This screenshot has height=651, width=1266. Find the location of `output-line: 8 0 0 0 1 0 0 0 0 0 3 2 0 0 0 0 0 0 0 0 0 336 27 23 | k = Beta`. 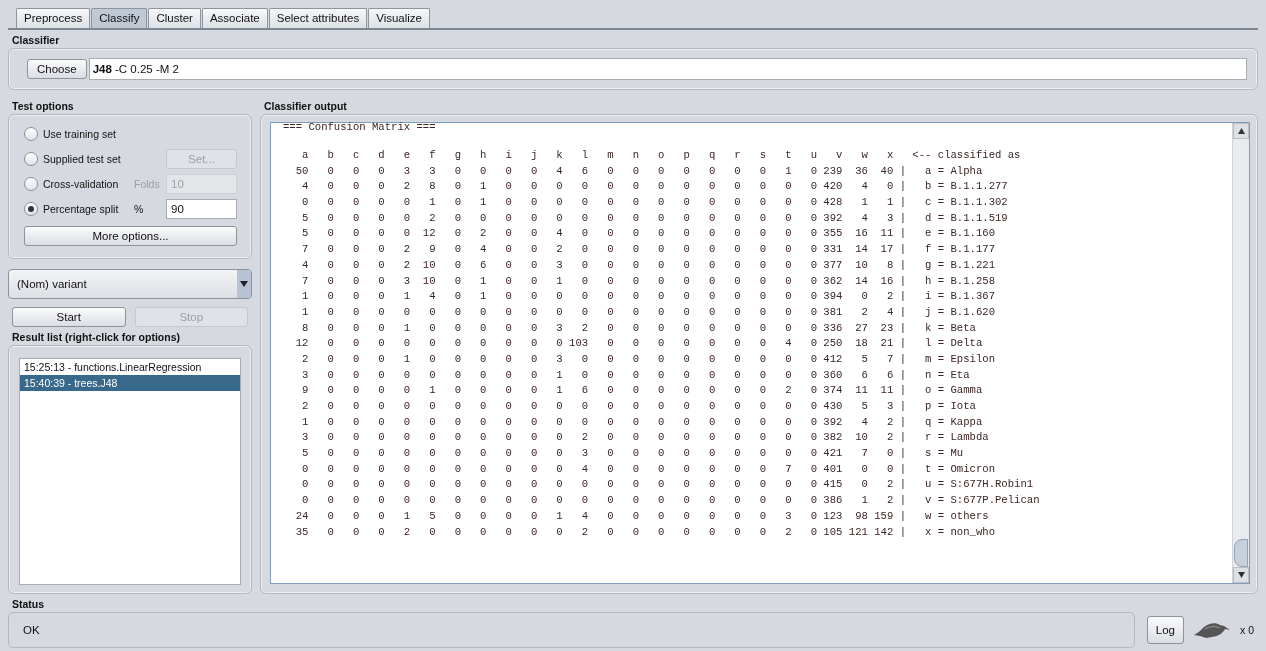

output-line: 8 0 0 0 1 0 0 0 0 0 3 2 0 0 0 0 0 0 0 0 0 336 27 23 | k = Beta is located at coordinates (639, 328).